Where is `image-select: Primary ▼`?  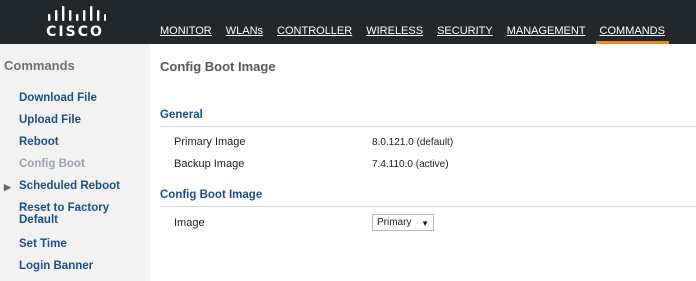
image-select: Primary ▼ is located at coordinates (403, 222).